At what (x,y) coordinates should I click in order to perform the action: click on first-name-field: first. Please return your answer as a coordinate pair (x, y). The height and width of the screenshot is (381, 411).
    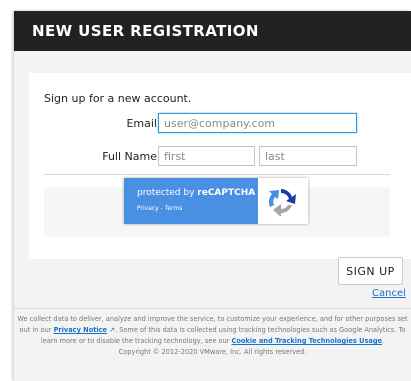
    Looking at the image, I should click on (206, 156).